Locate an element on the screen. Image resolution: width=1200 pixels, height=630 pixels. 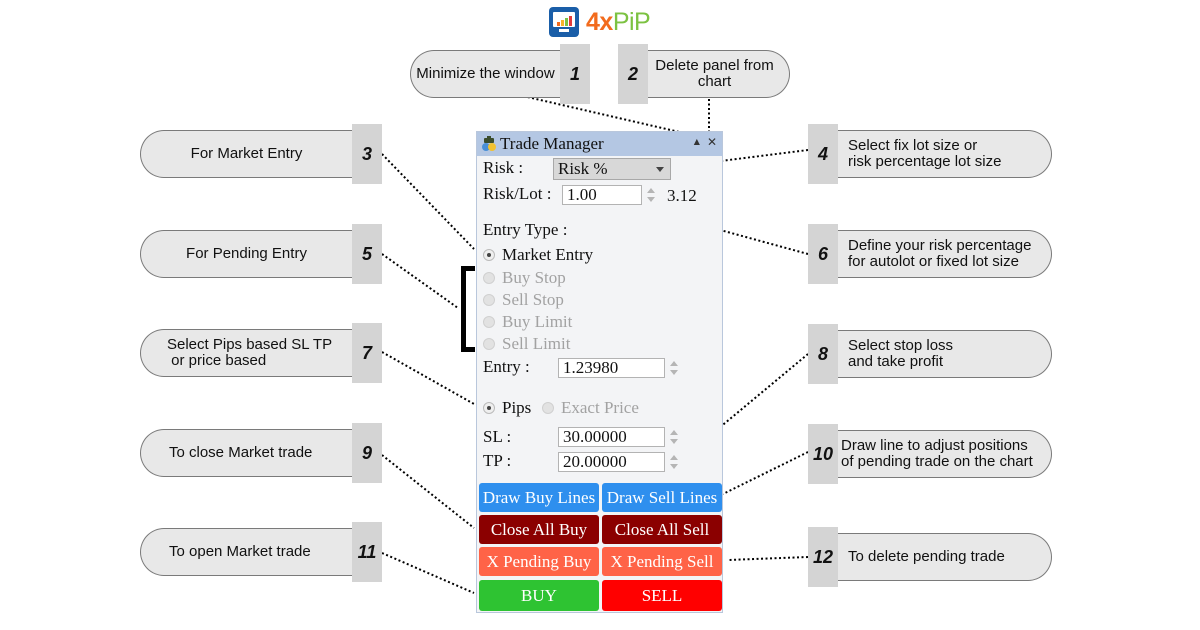
brand-logo: 4xPiP is located at coordinates (600, 22).